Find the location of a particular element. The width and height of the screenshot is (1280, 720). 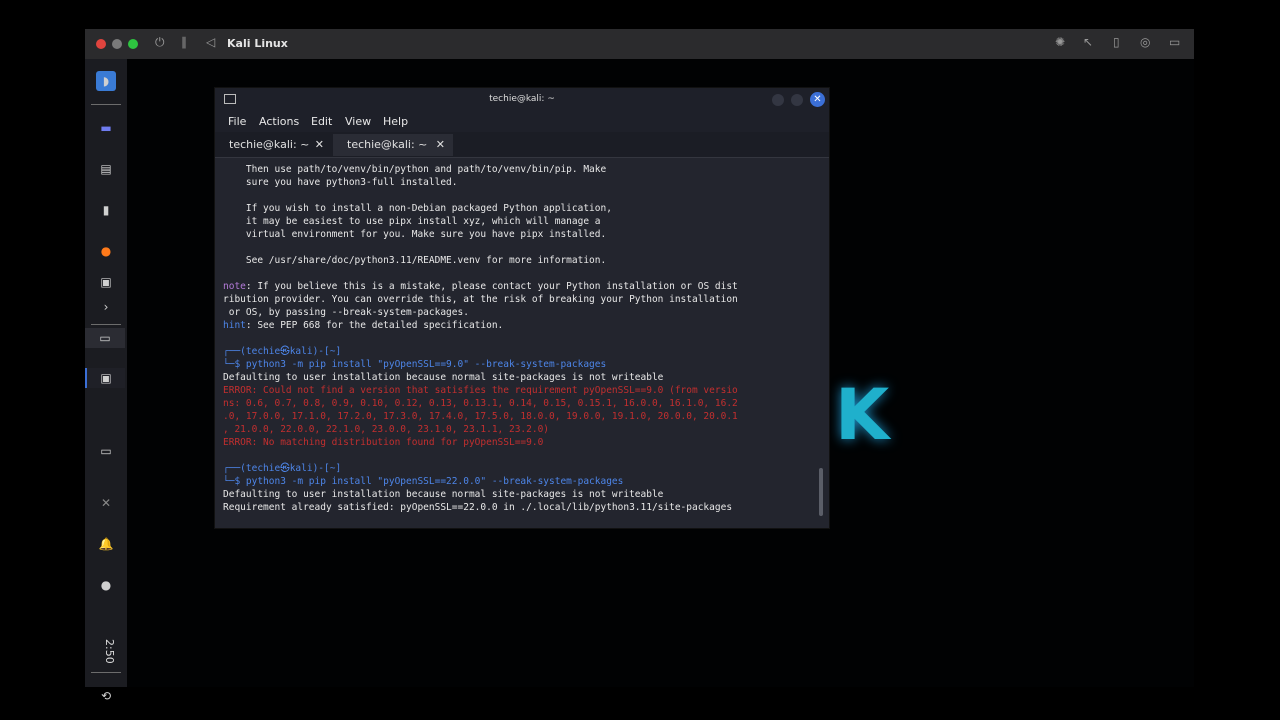

brightness-icon: ✺ is located at coordinates (1060, 42).